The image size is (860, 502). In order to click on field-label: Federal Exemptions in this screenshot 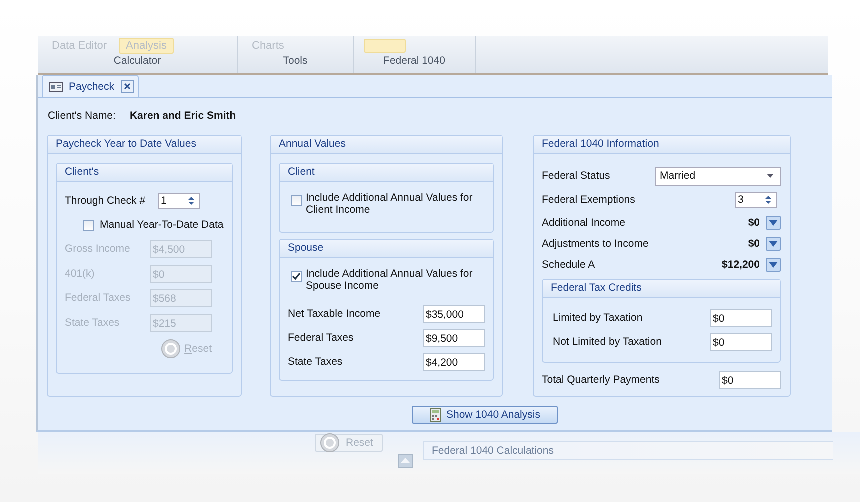, I will do `click(589, 200)`.